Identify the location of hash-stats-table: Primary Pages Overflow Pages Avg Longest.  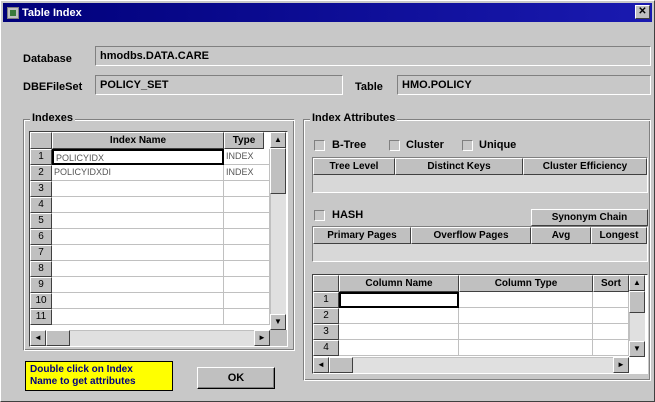
(480, 244).